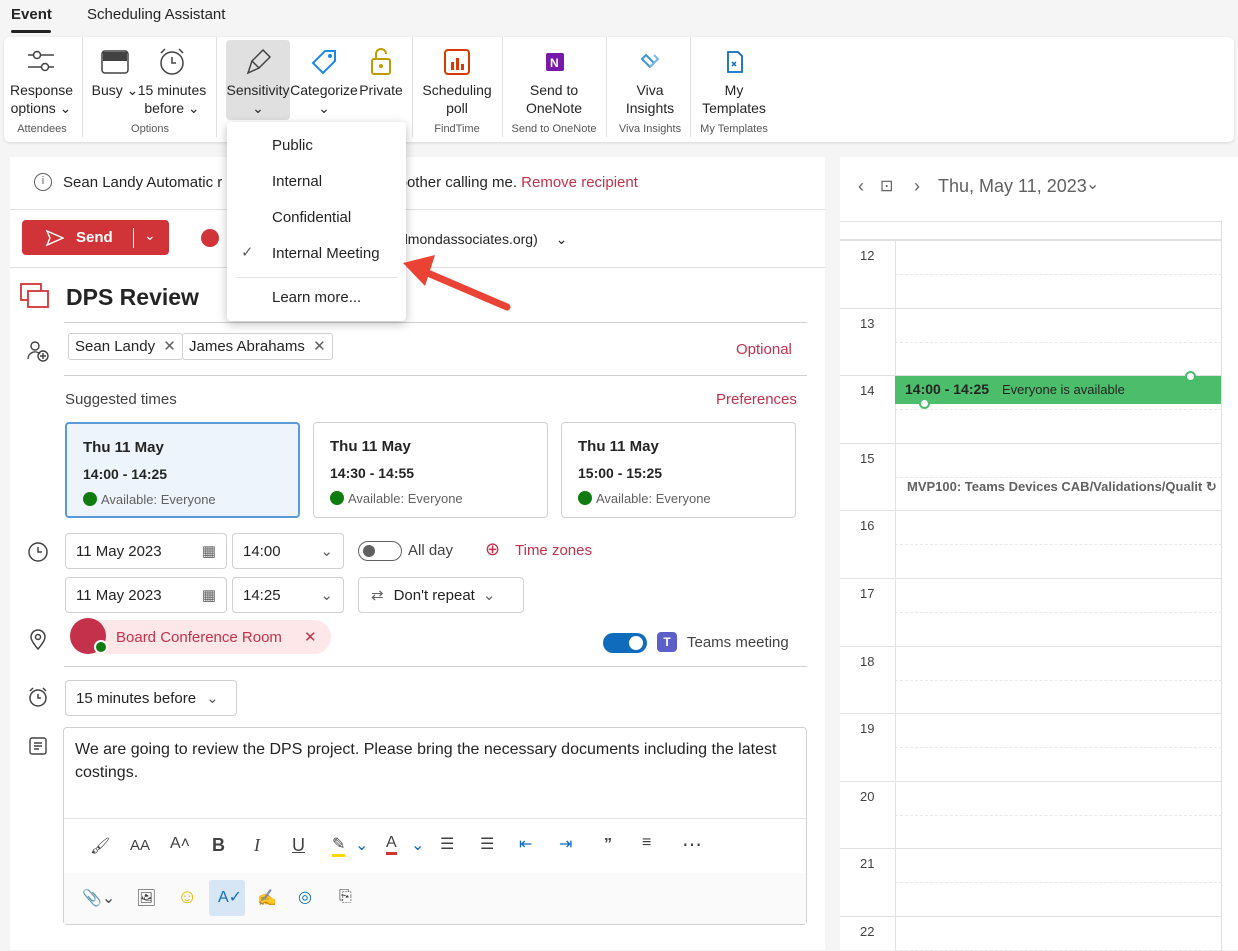 This screenshot has width=1238, height=951. Describe the element at coordinates (125, 346) in the screenshot. I see `attendee-chip: Sean Landy ✕` at that location.